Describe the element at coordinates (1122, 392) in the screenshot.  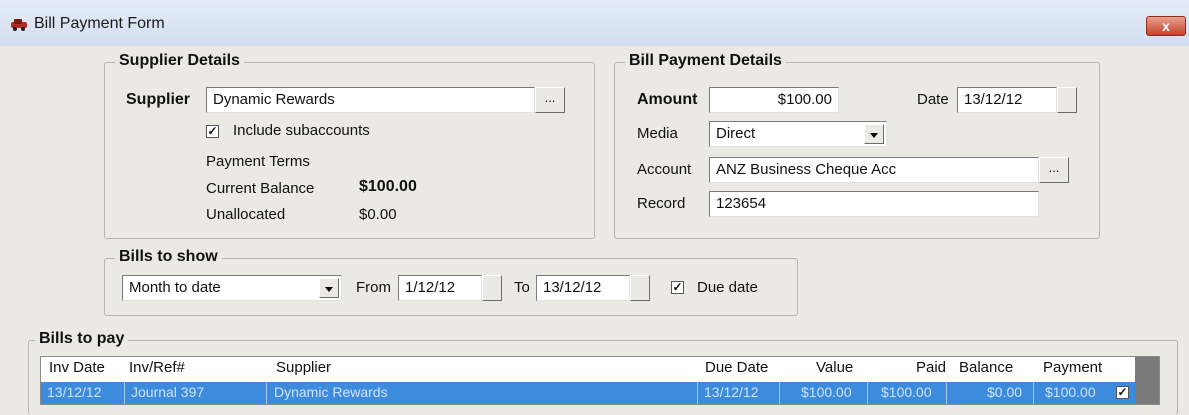
I see `row-pay-checkbox: ✓` at that location.